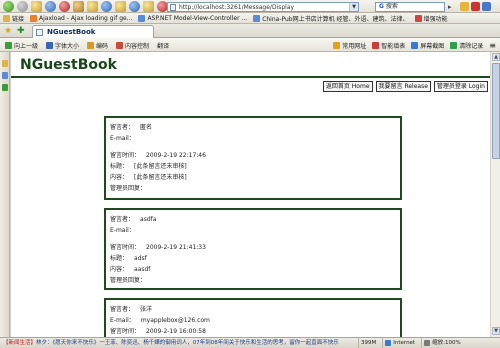 The height and width of the screenshot is (348, 500). I want to click on up-one-level-button: 向上一级, so click(21, 45).